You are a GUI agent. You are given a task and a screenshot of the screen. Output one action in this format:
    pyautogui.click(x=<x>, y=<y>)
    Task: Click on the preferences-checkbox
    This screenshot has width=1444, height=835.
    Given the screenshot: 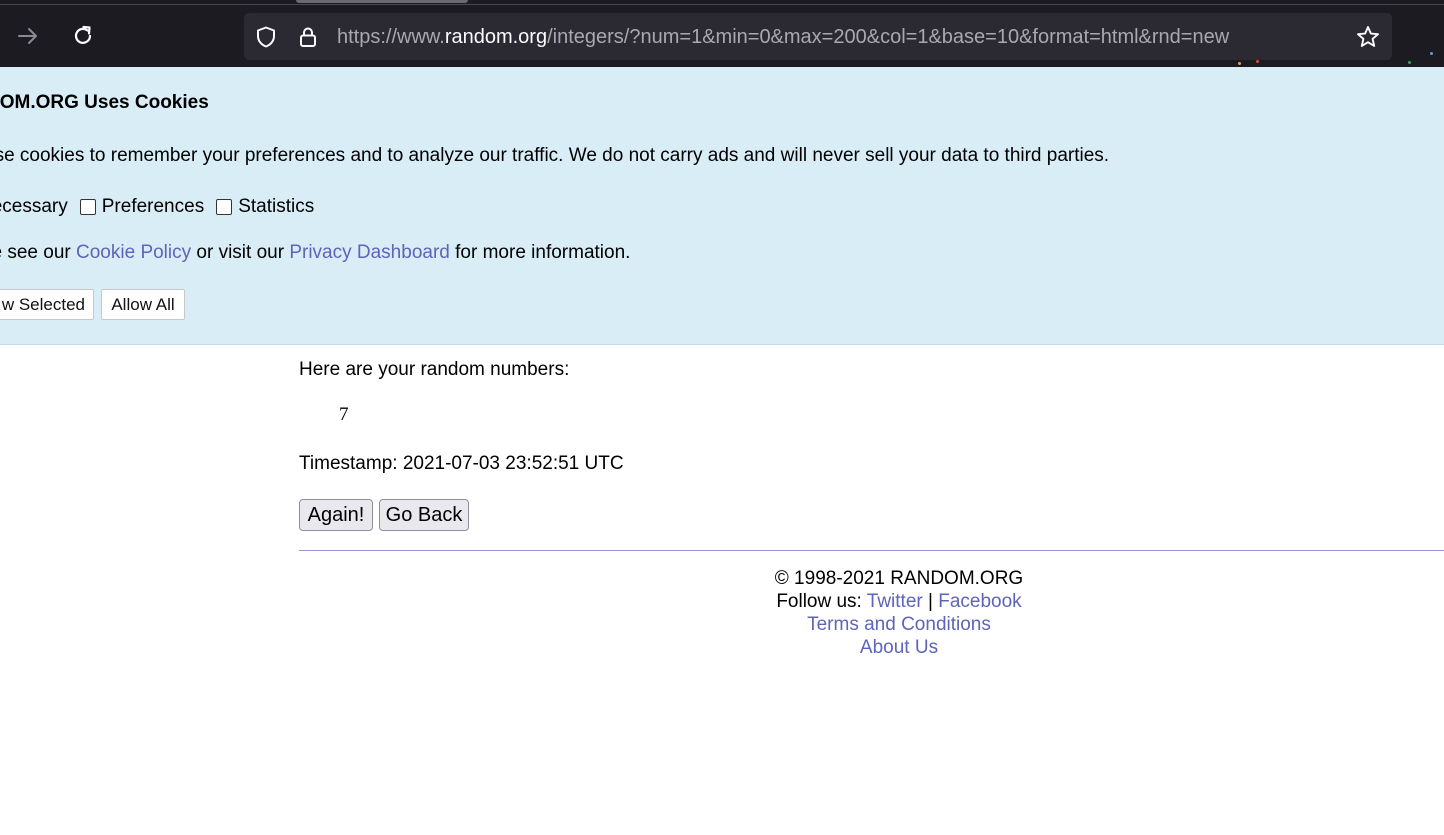 What is the action you would take?
    pyautogui.click(x=87, y=207)
    